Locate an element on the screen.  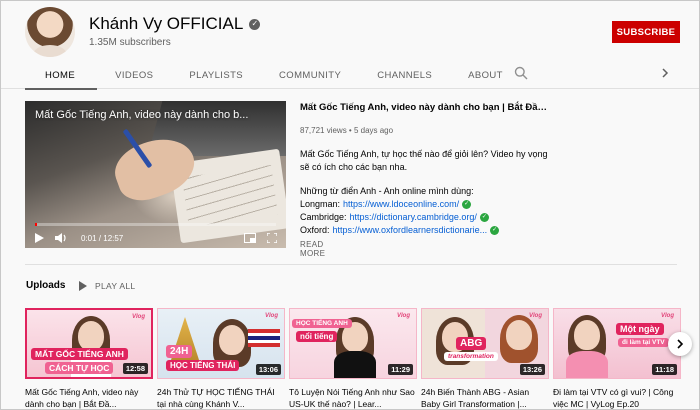
search-icon is located at coordinates (521, 73).